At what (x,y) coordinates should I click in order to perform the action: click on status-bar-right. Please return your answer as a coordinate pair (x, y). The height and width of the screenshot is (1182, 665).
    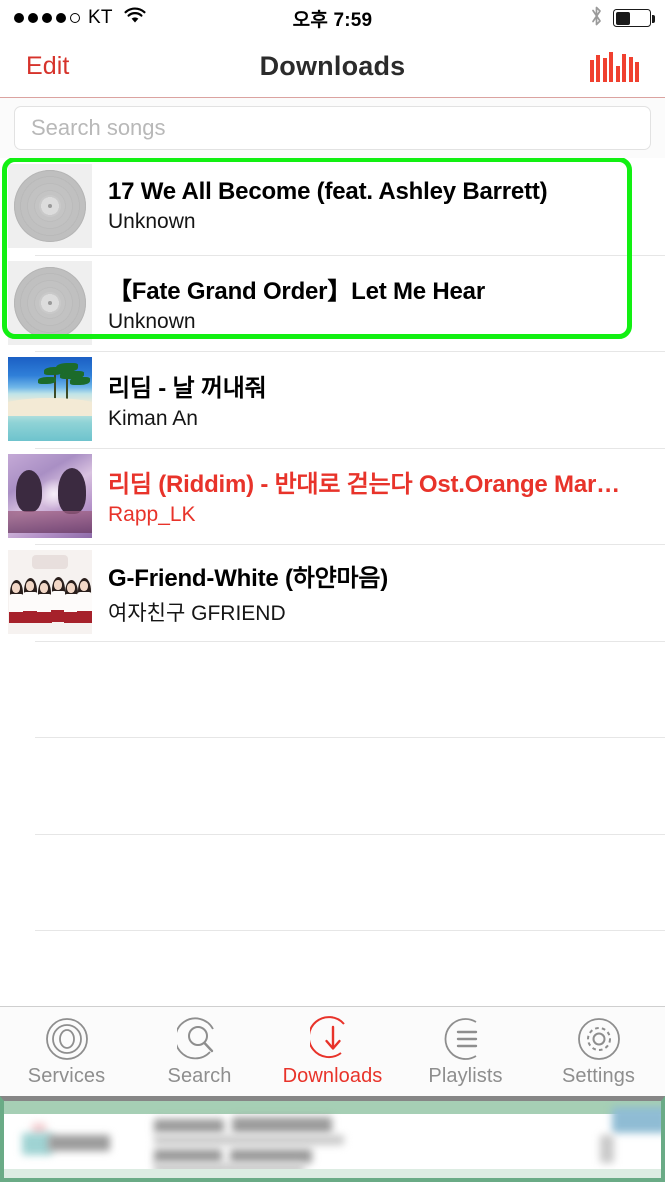
    Looking at the image, I should click on (622, 18).